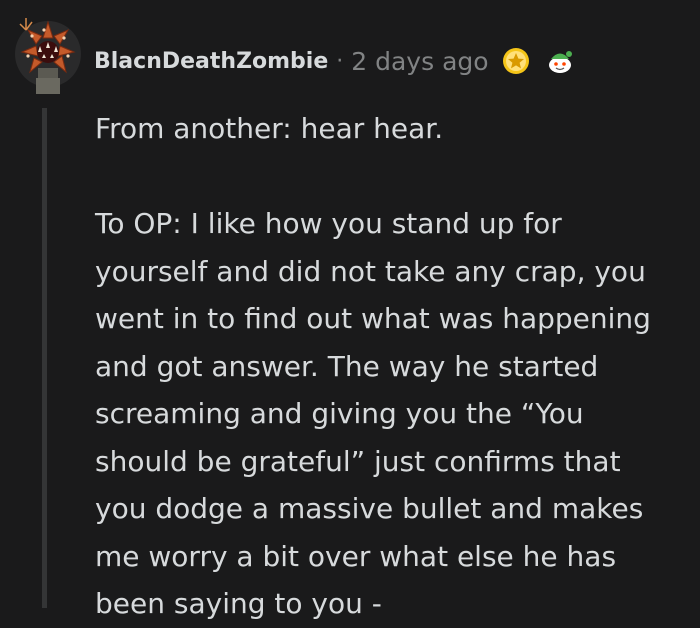 The width and height of the screenshot is (700, 628). I want to click on comment-meta: BlacnDeathZombie · 2 days ago, so click(334, 61).